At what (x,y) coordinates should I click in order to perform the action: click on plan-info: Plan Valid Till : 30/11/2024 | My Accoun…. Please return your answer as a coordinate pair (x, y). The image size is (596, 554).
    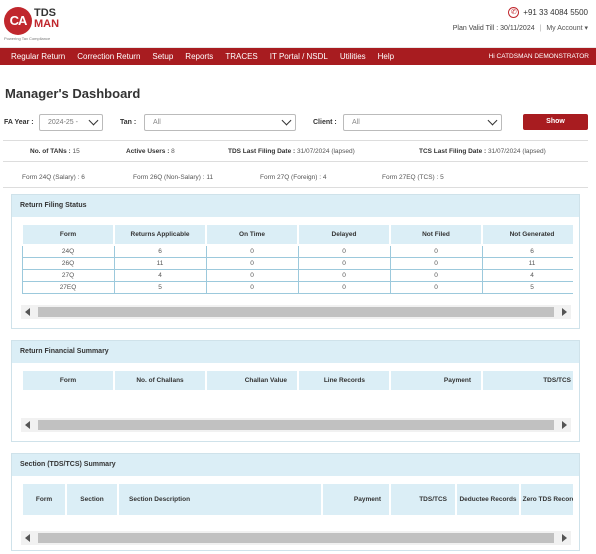
    Looking at the image, I should click on (520, 28).